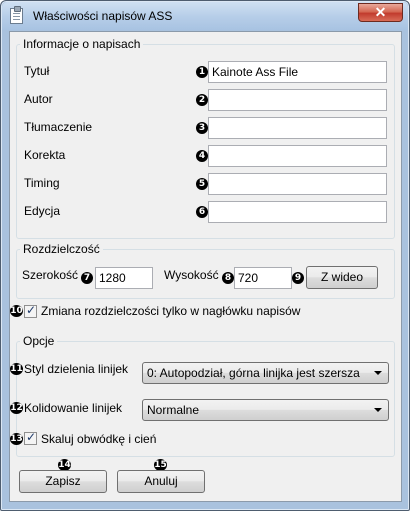 The height and width of the screenshot is (511, 410). What do you see at coordinates (98, 439) in the screenshot?
I see `scale-border-label: Skaluj obwódkę i cień` at bounding box center [98, 439].